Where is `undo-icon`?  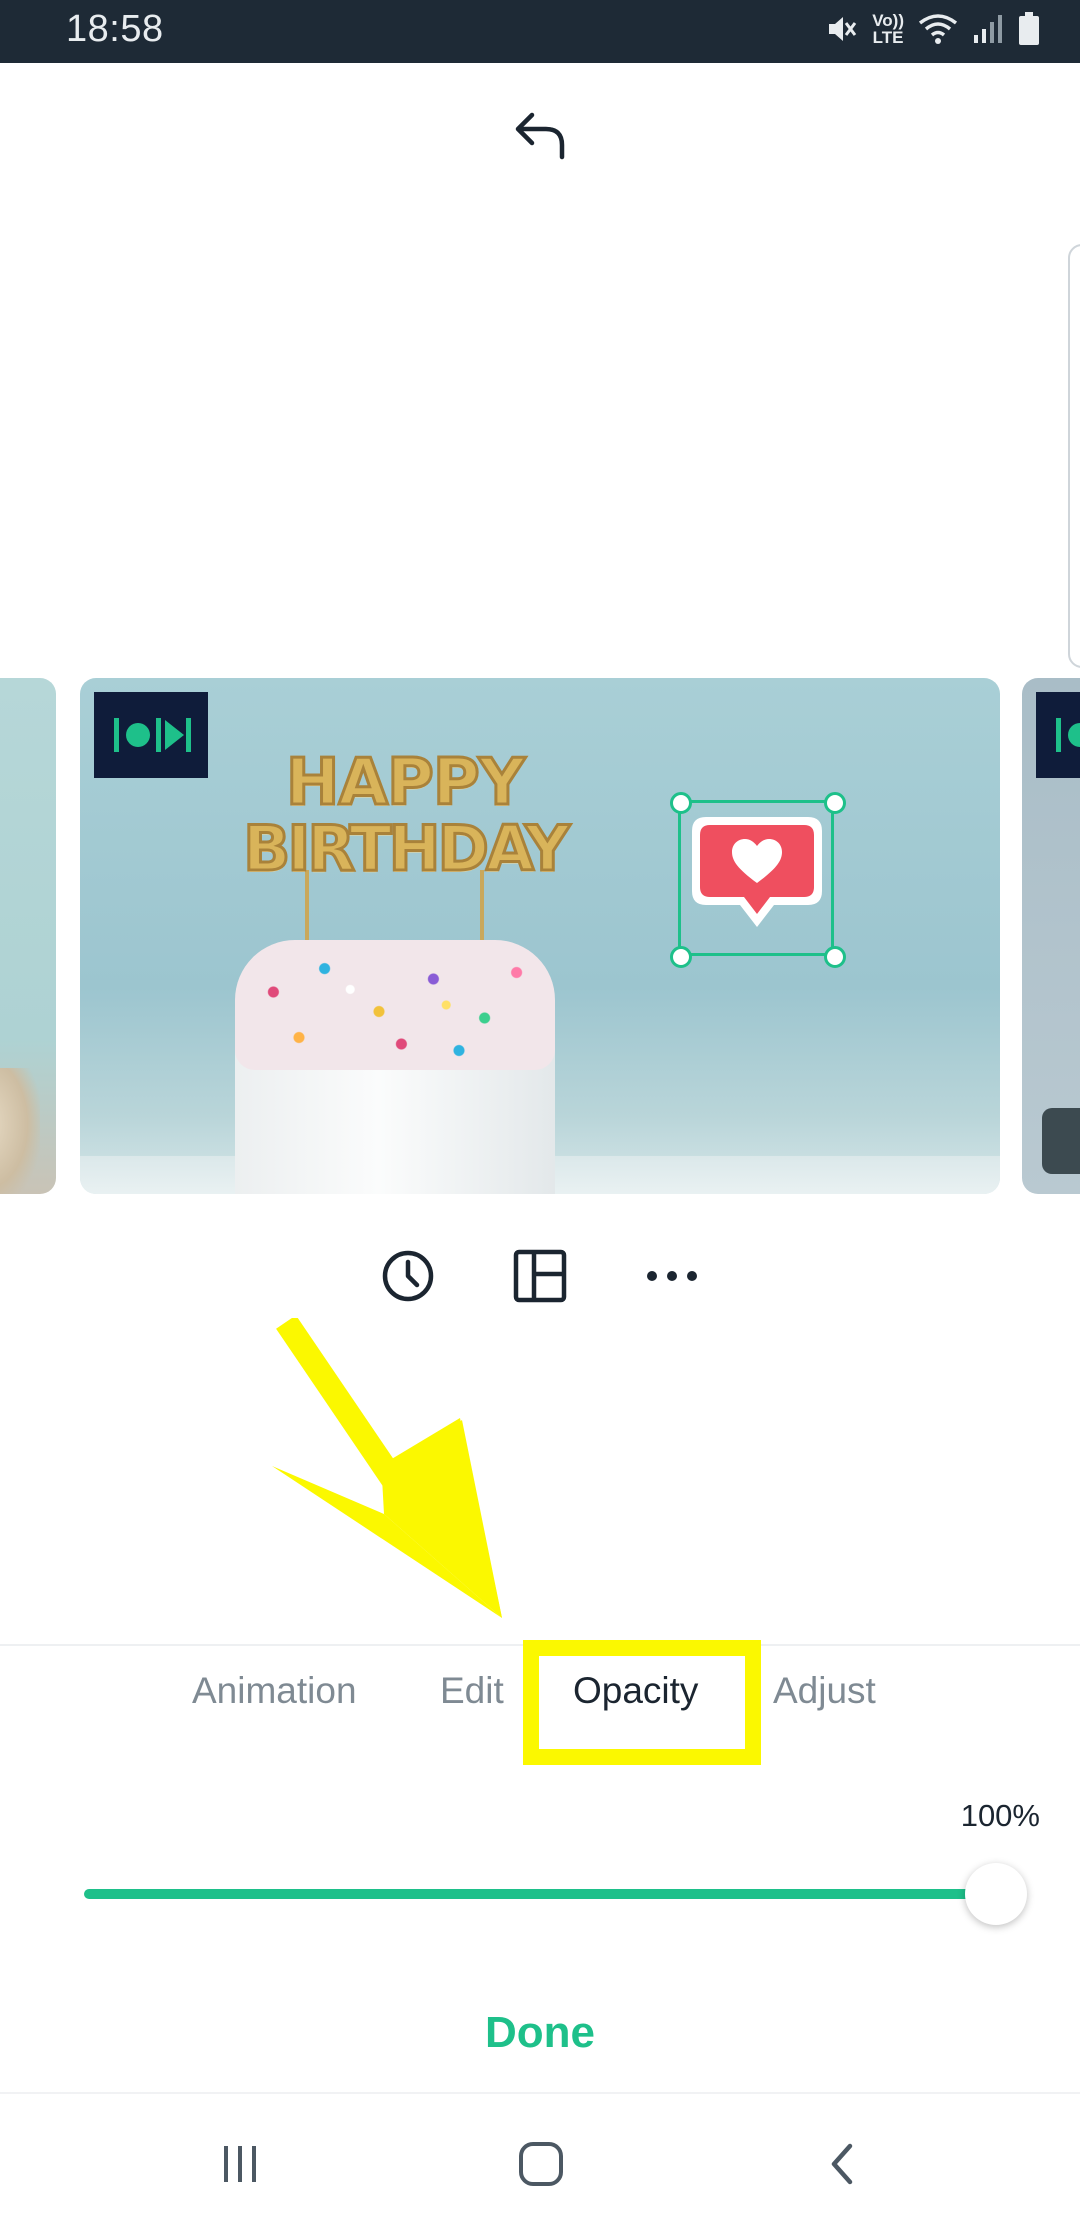 undo-icon is located at coordinates (540, 136).